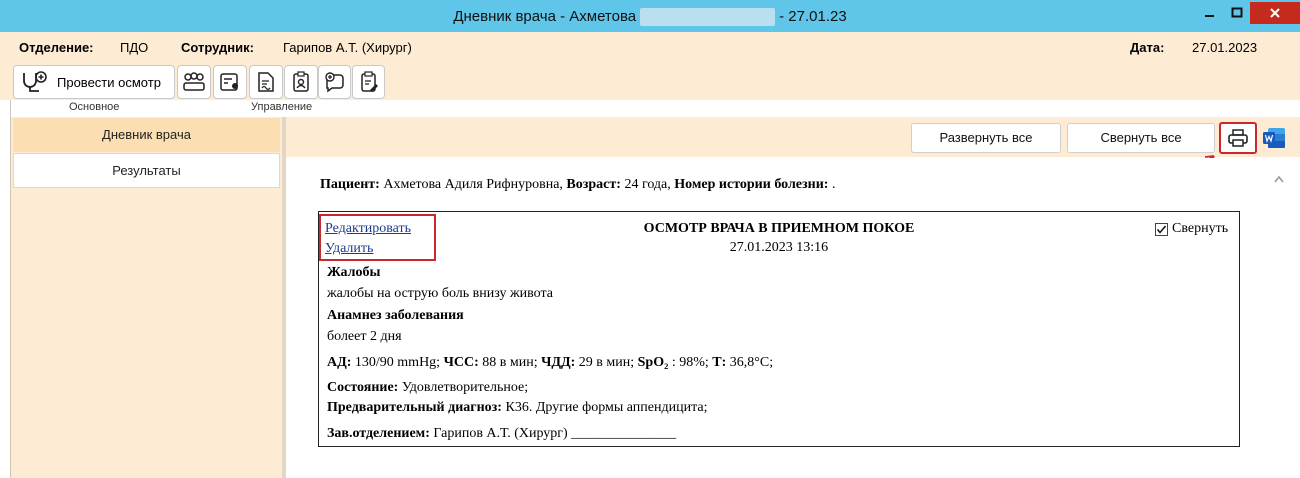 This screenshot has height=478, width=1300. I want to click on department-head-label: Зав.отделением:, so click(378, 433).